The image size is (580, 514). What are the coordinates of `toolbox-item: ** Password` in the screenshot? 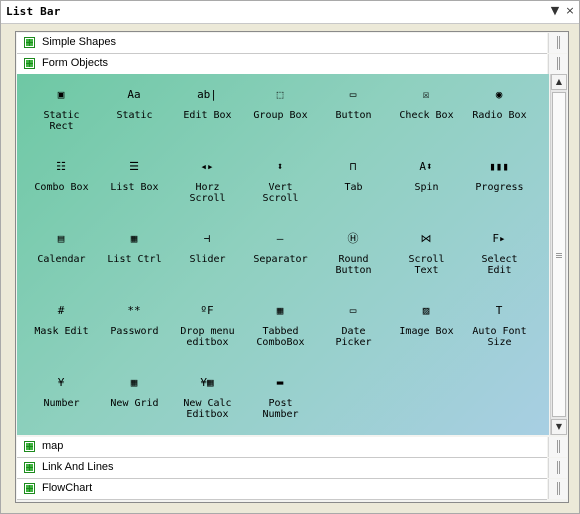 It's located at (134, 331).